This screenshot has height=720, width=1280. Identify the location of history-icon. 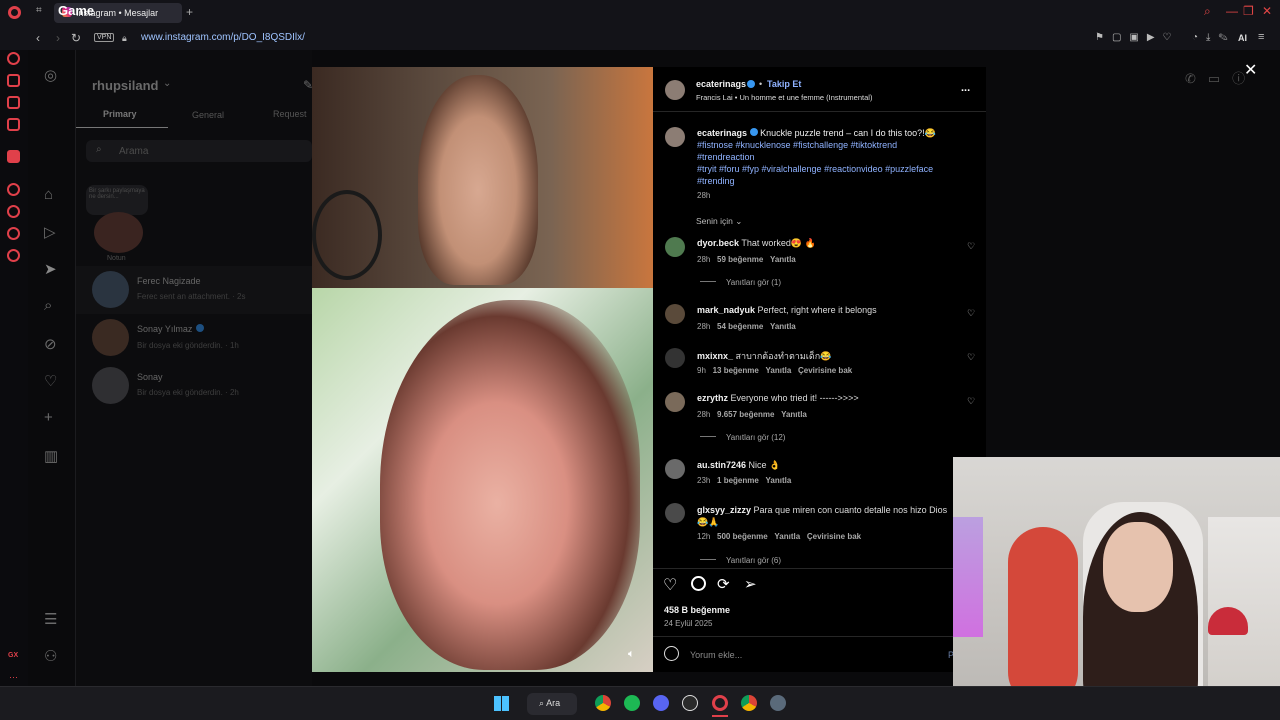
(13, 211).